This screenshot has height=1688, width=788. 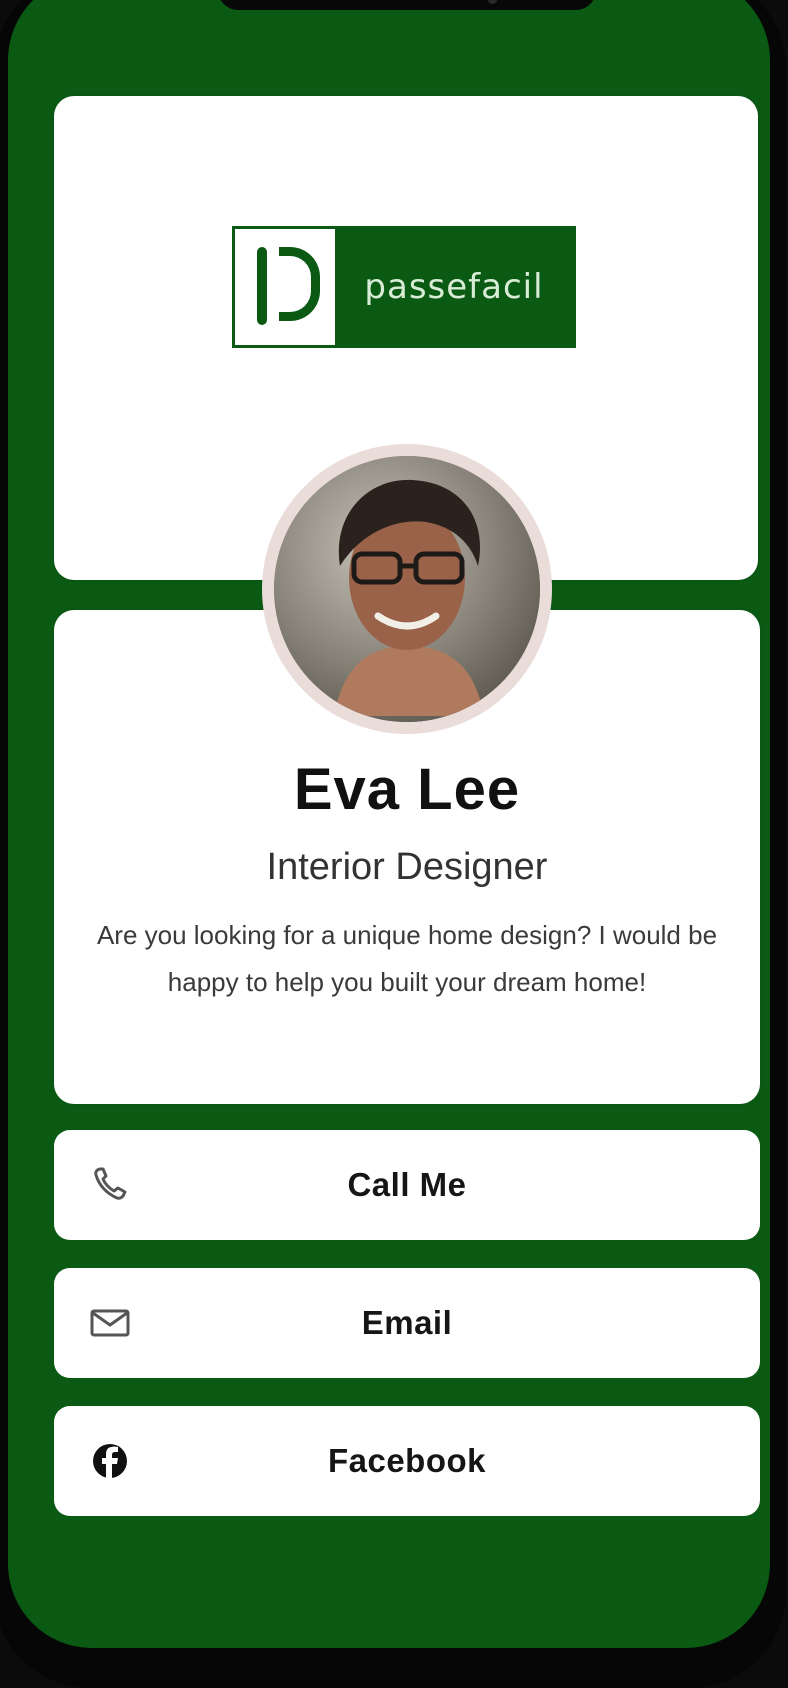 What do you see at coordinates (407, 5) in the screenshot?
I see `phone-notch` at bounding box center [407, 5].